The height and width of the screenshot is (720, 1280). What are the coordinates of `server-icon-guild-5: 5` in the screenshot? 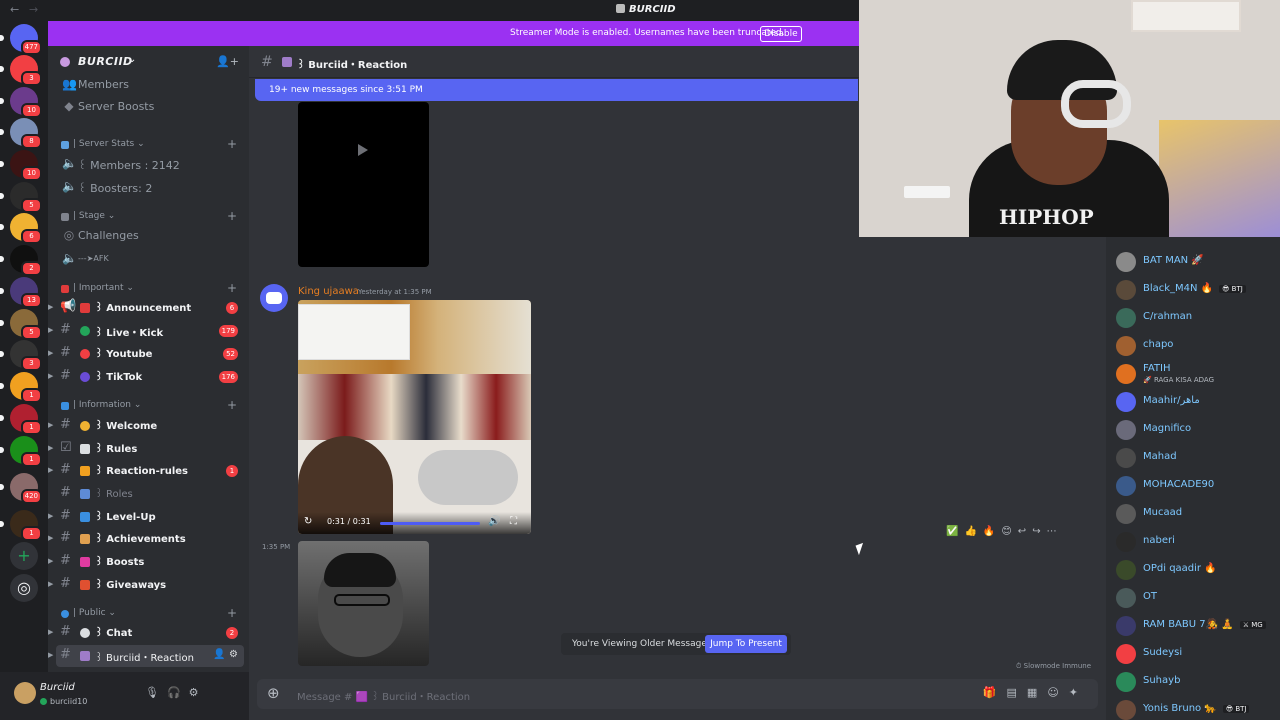 It's located at (21, 197).